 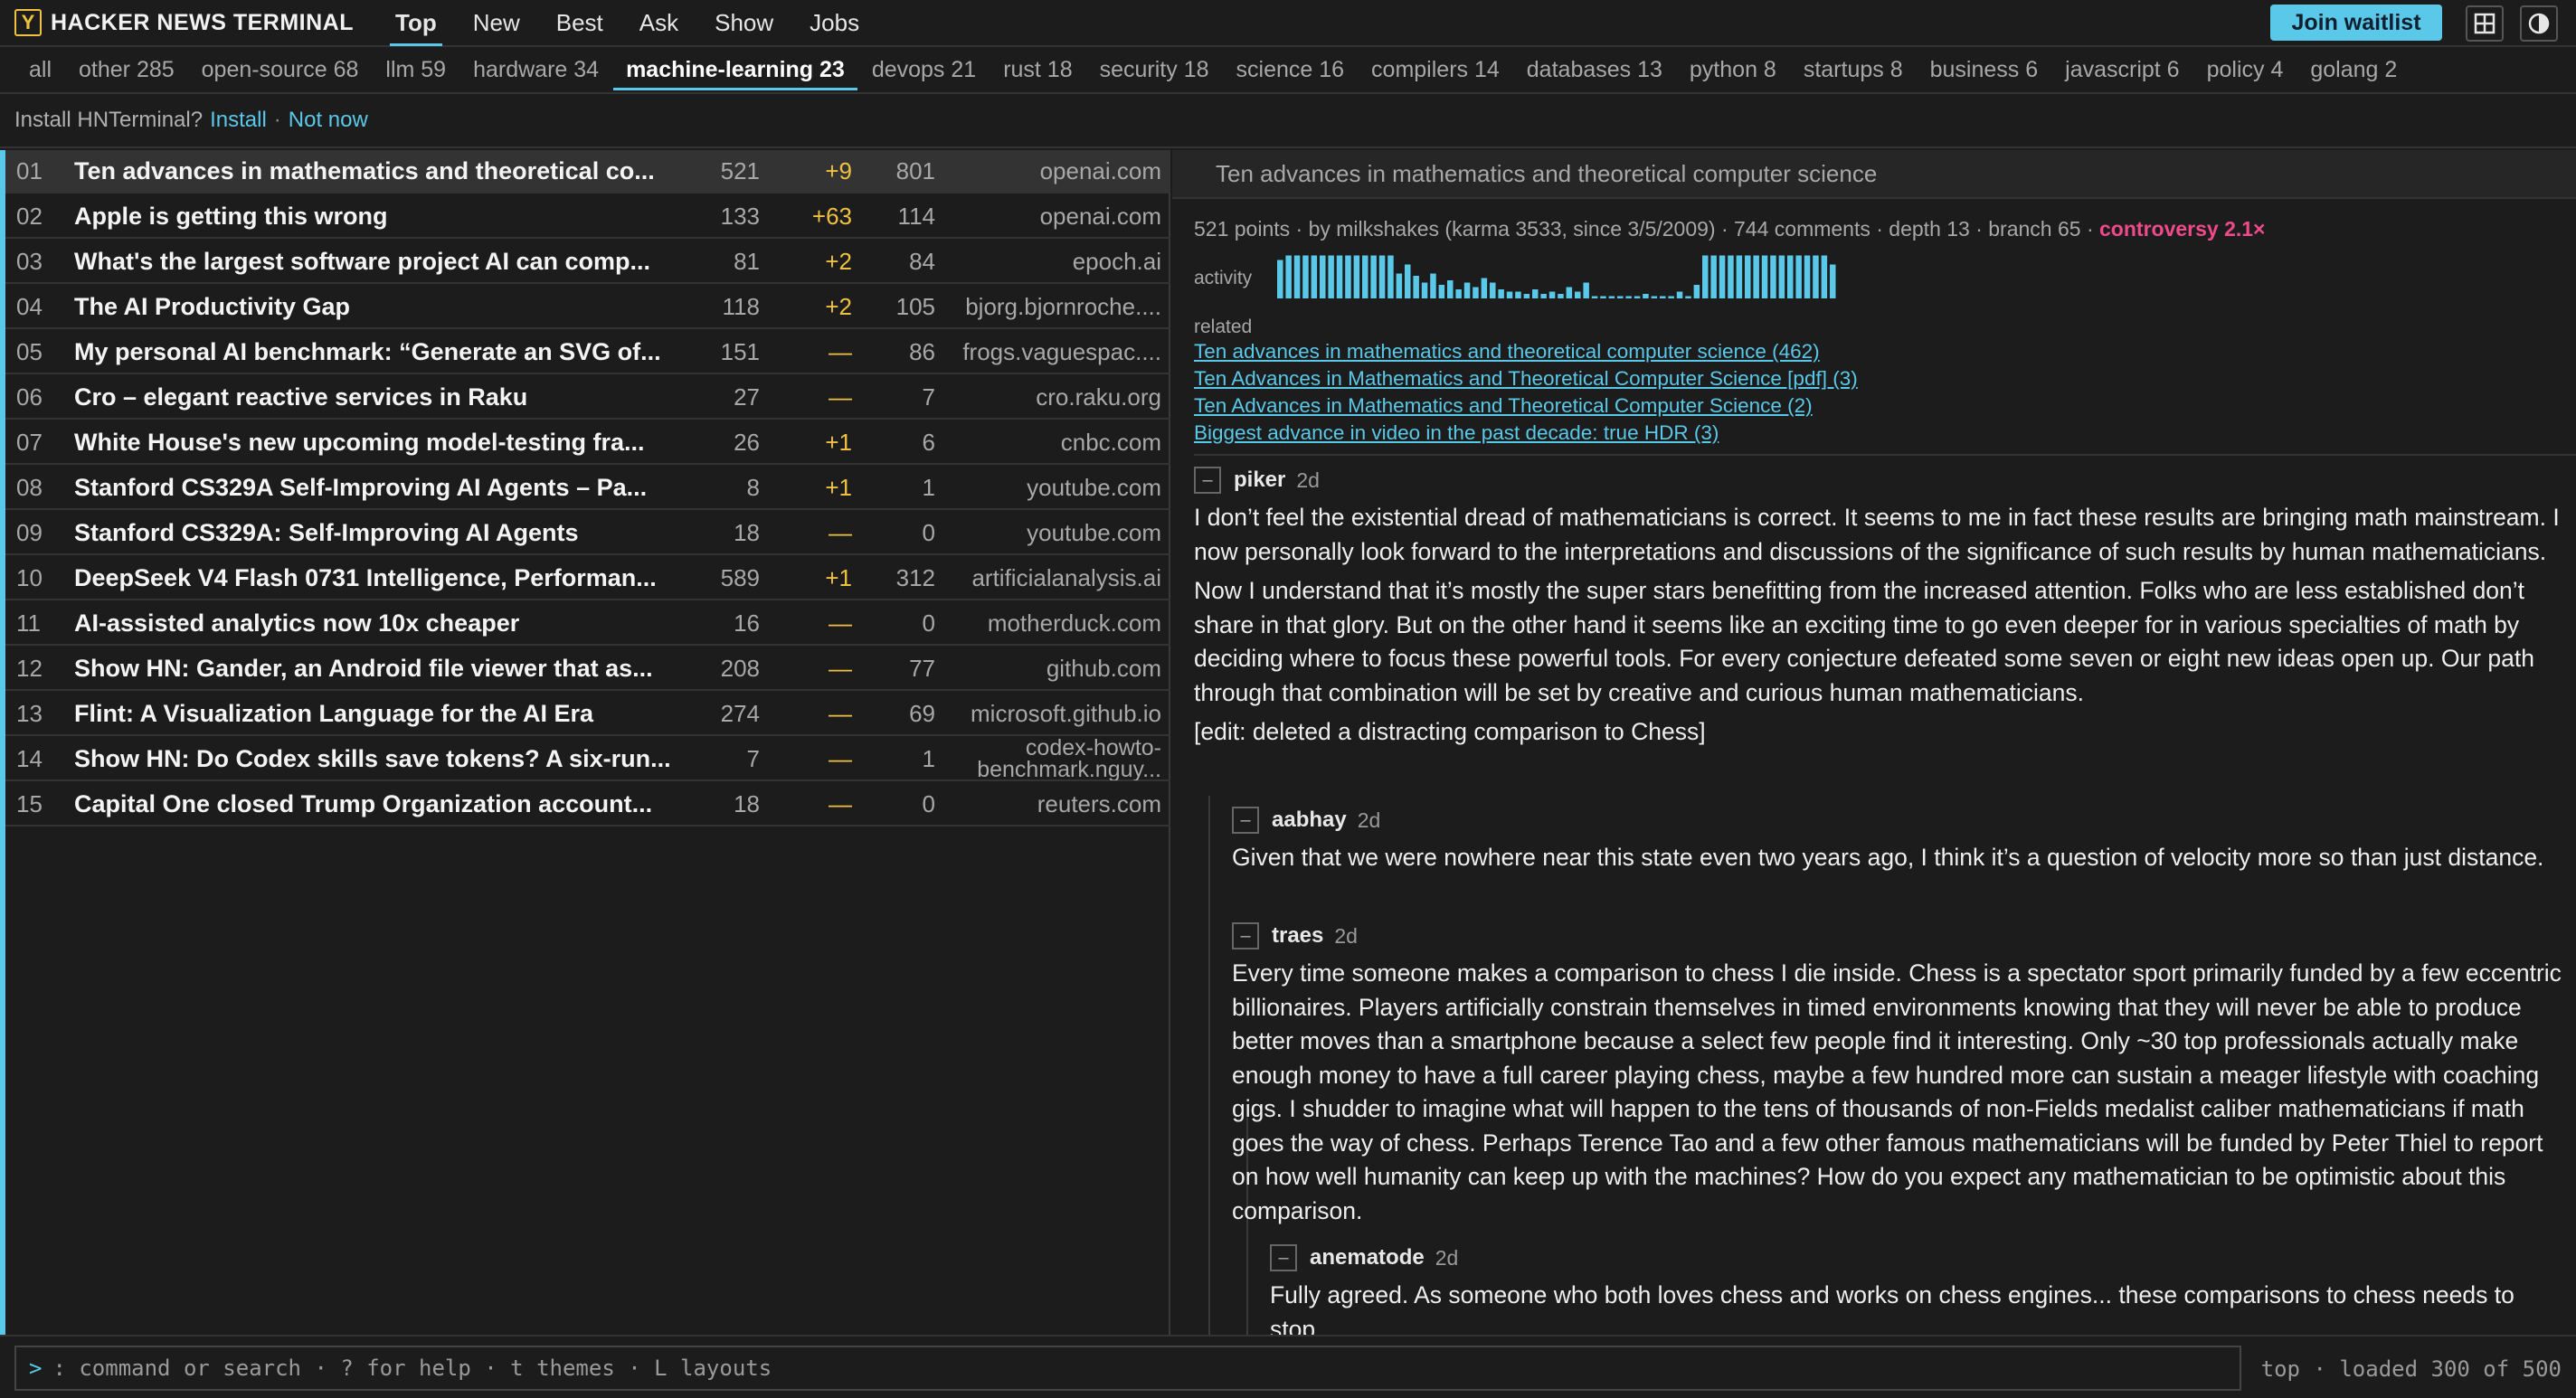 I want to click on install-link: Install, so click(x=239, y=120).